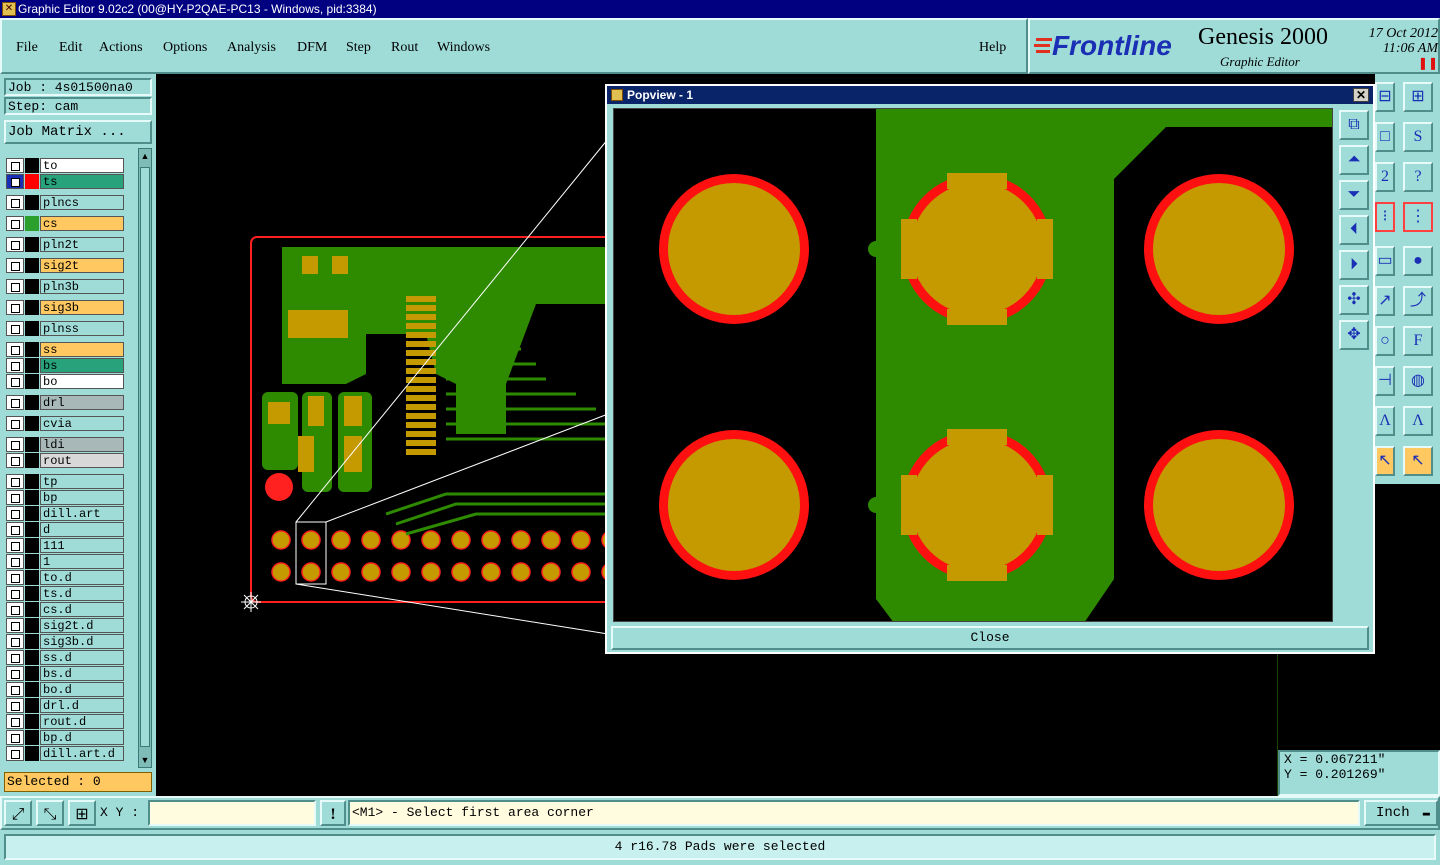 This screenshot has width=1440, height=865. What do you see at coordinates (65, 460) in the screenshot?
I see `layer-row: rout` at bounding box center [65, 460].